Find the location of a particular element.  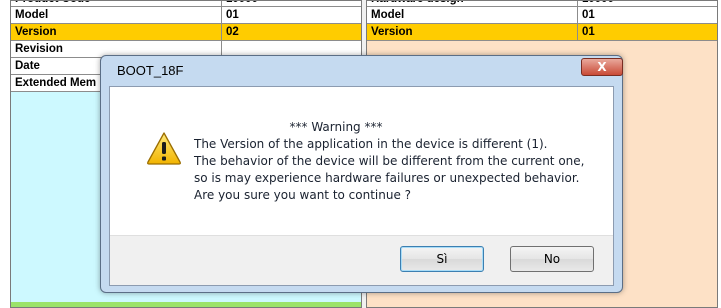

row-label: Product Code is located at coordinates (52, 3).